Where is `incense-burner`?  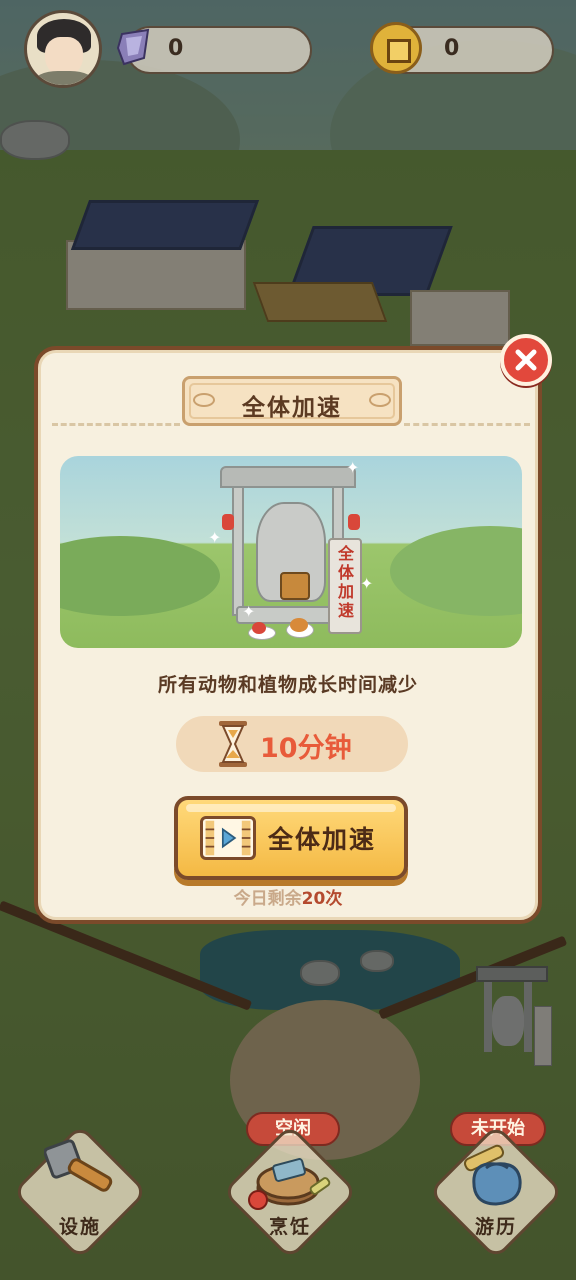 incense-burner is located at coordinates (295, 586).